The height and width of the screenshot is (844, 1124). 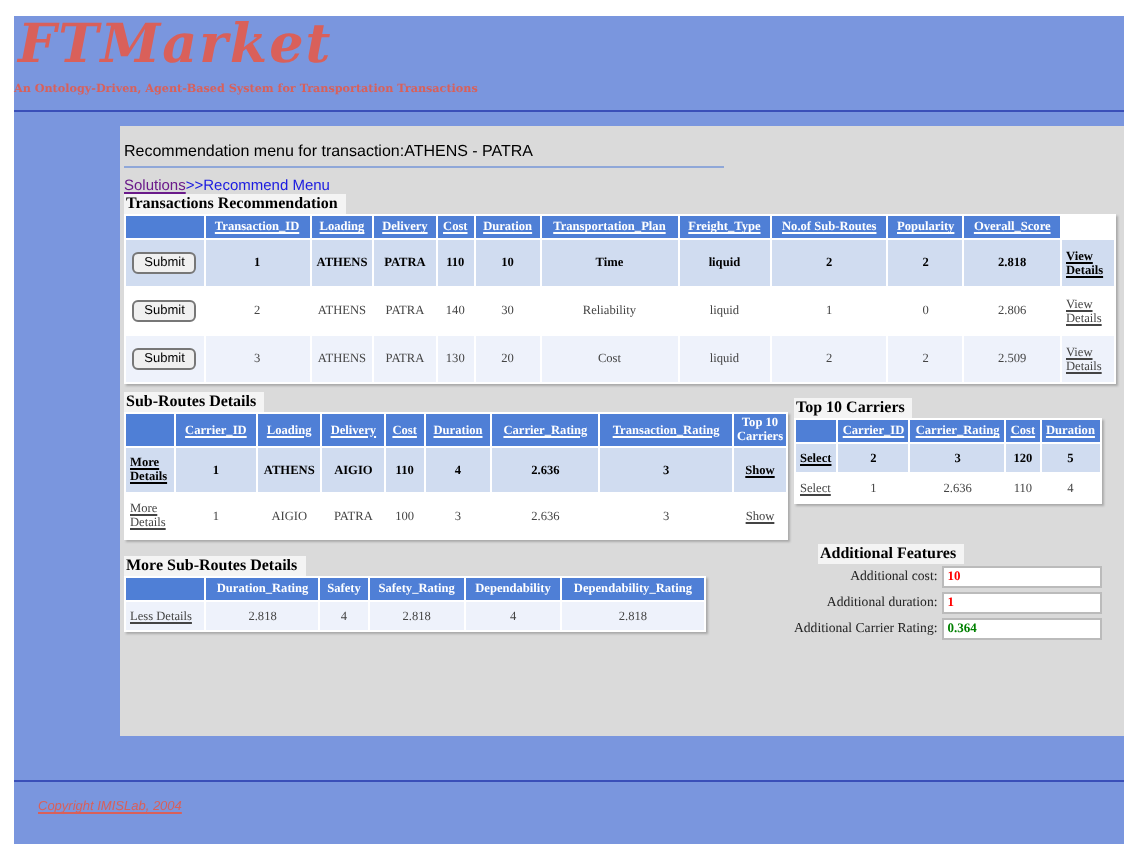 What do you see at coordinates (194, 402) in the screenshot?
I see `section-title: Sub-Routes Details` at bounding box center [194, 402].